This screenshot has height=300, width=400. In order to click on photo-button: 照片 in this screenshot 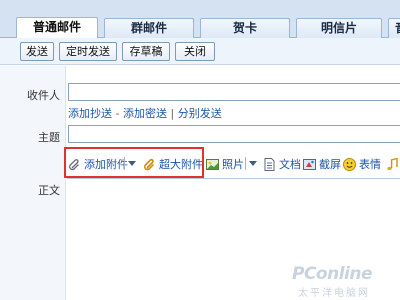, I will do `click(225, 164)`.